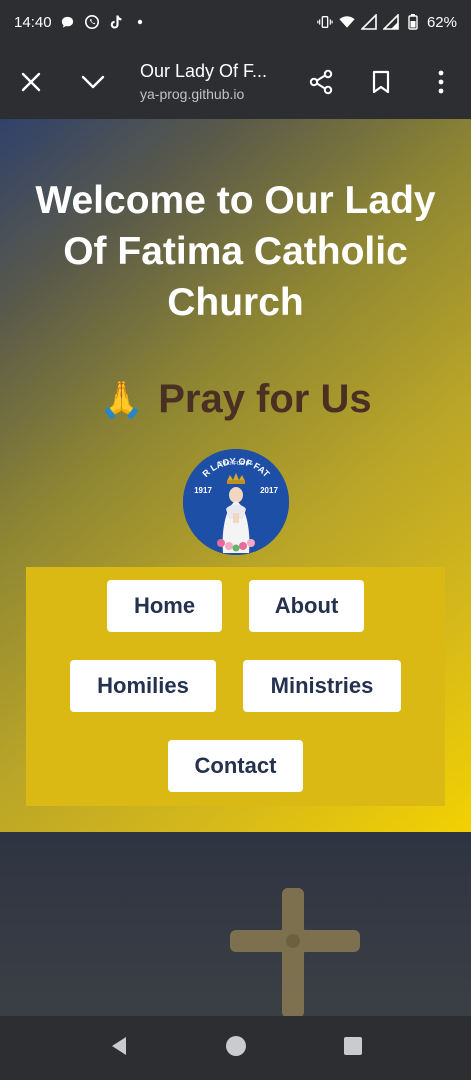 This screenshot has width=471, height=1080. Describe the element at coordinates (325, 22) in the screenshot. I see `vibrate-icon` at that location.